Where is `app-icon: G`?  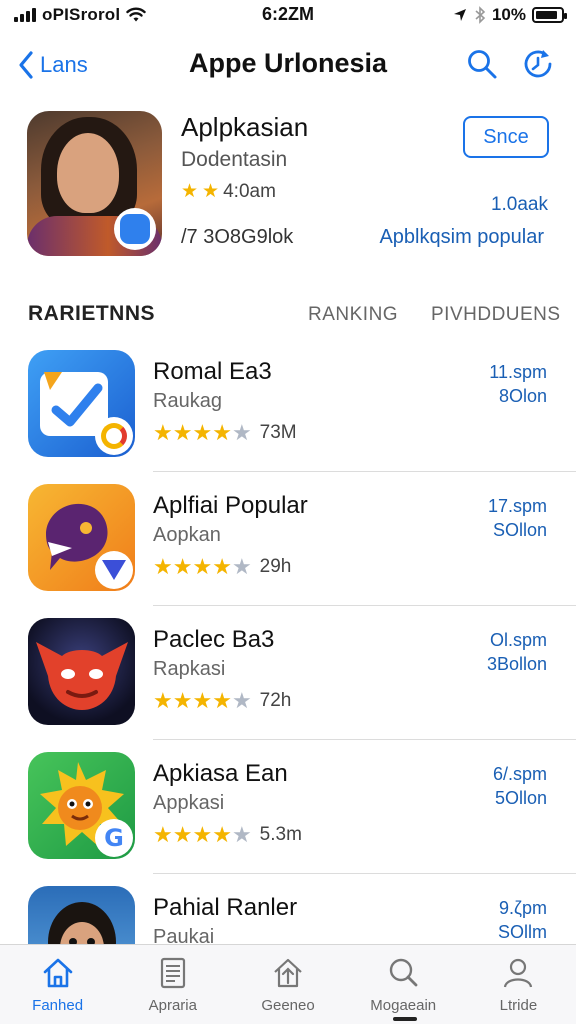
app-icon: G is located at coordinates (81, 805).